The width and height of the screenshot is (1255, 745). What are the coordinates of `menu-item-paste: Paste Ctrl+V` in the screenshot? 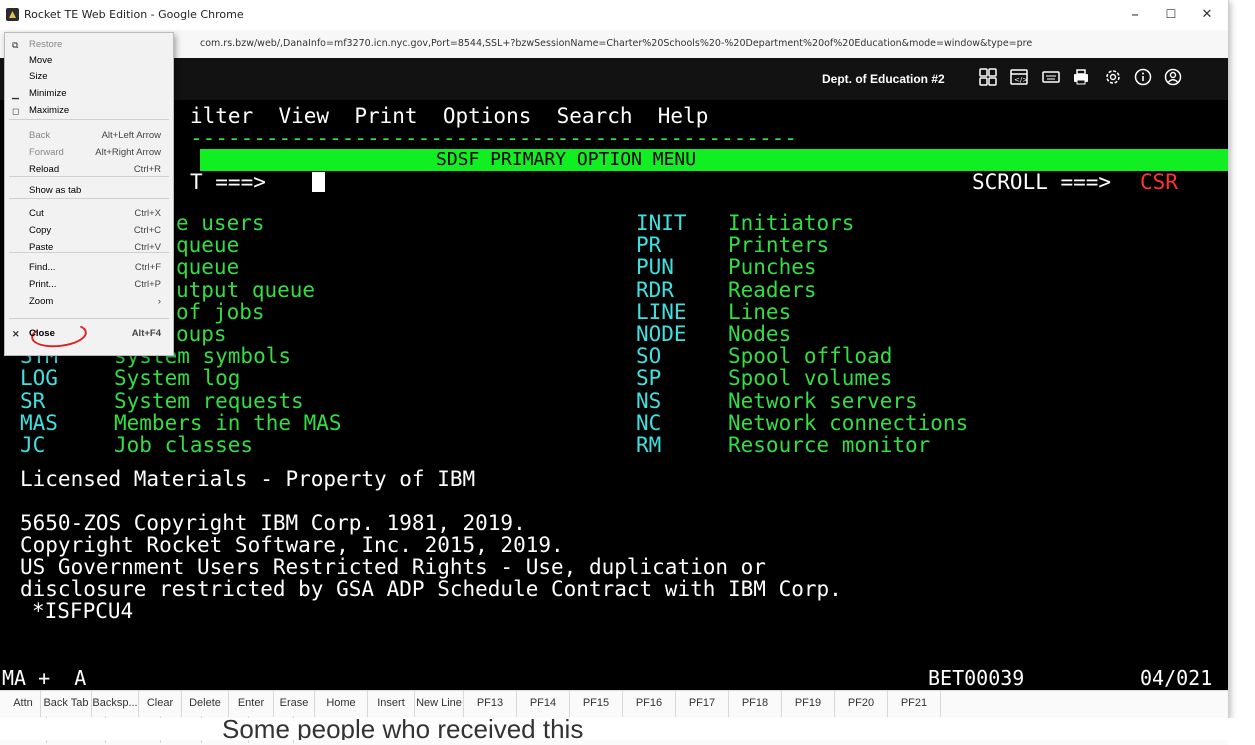 It's located at (89, 248).